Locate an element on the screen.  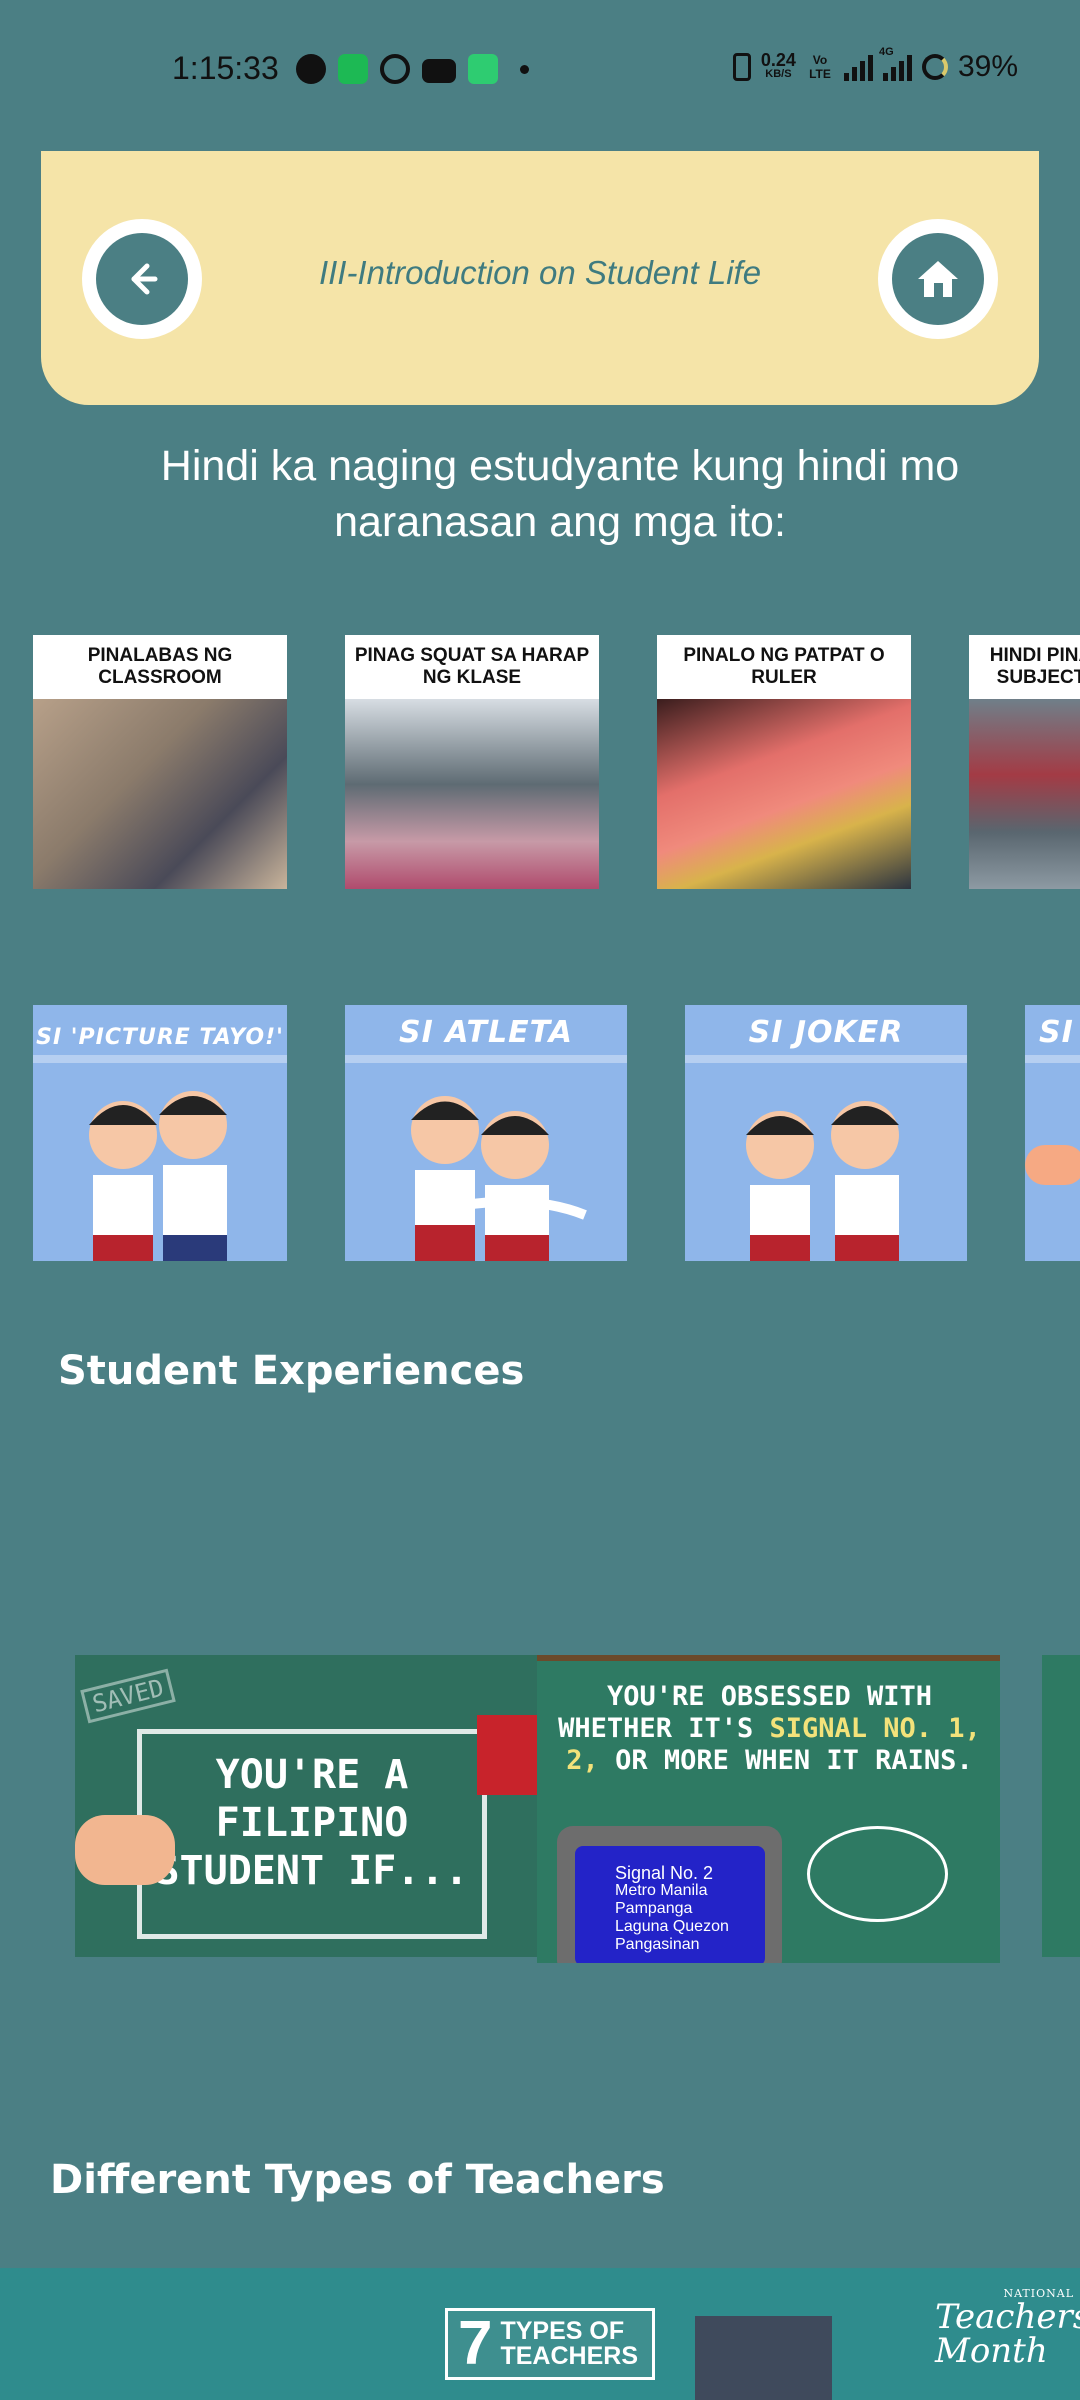
vibrate-icon is located at coordinates (741, 67).